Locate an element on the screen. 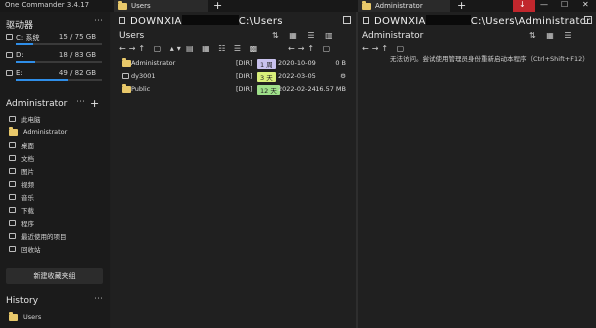  file-date: 2020-10-09 is located at coordinates (297, 63).